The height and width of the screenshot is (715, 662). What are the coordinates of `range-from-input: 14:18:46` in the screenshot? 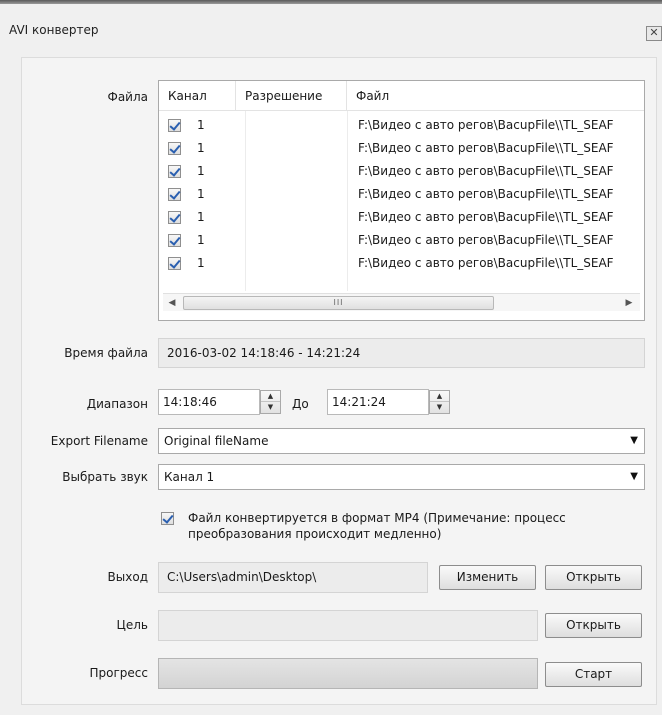 It's located at (209, 402).